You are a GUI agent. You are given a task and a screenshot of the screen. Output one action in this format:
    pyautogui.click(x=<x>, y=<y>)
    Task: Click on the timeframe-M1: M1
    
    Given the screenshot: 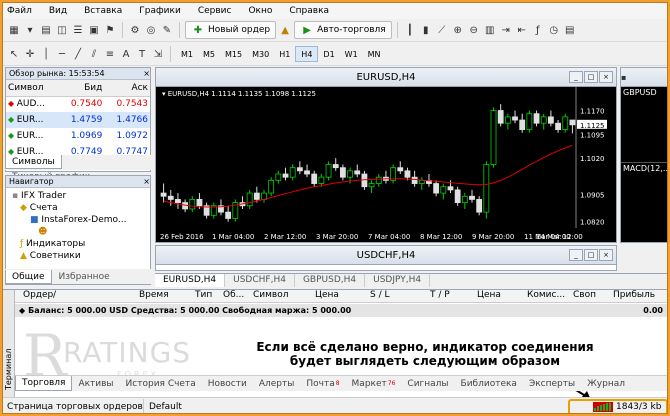 What is the action you would take?
    pyautogui.click(x=187, y=54)
    